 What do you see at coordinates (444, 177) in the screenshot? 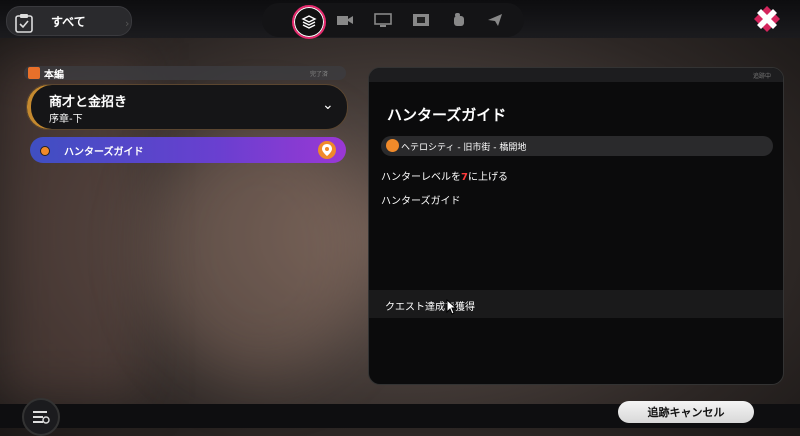
I see `quest-objective: ハンターレベルを7に上げる` at bounding box center [444, 177].